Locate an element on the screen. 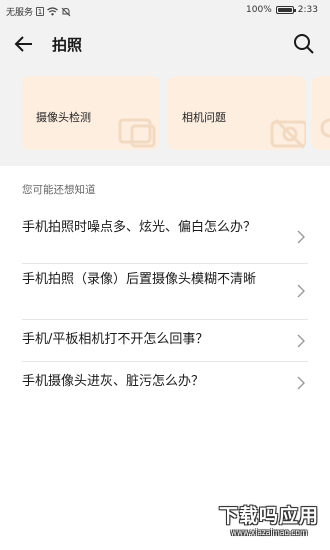 The image size is (330, 550). watermark: 下载吗应用 www.xiazaimao.com is located at coordinates (269, 523).